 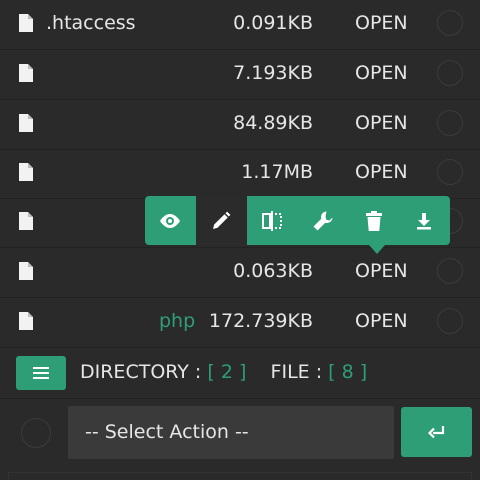 What do you see at coordinates (277, 172) in the screenshot?
I see `file-size: 1.17MB` at bounding box center [277, 172].